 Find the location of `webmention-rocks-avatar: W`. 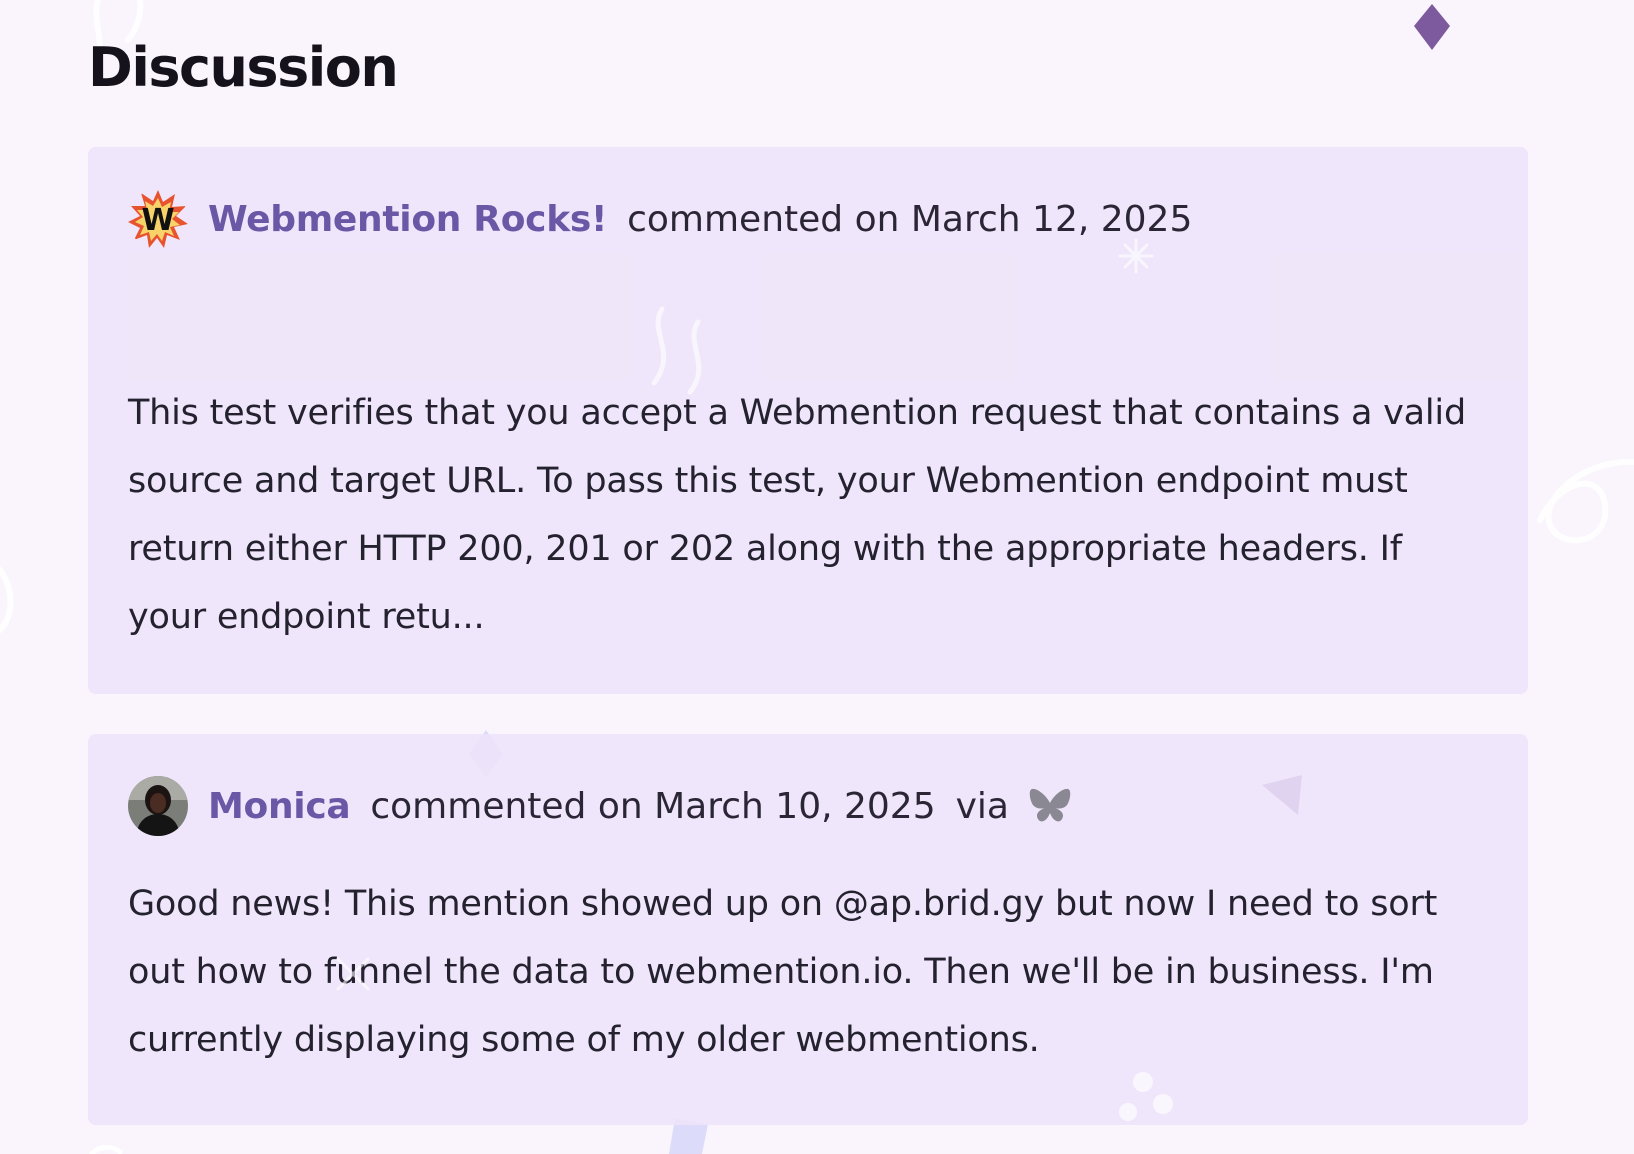

webmention-rocks-avatar: W is located at coordinates (158, 219).